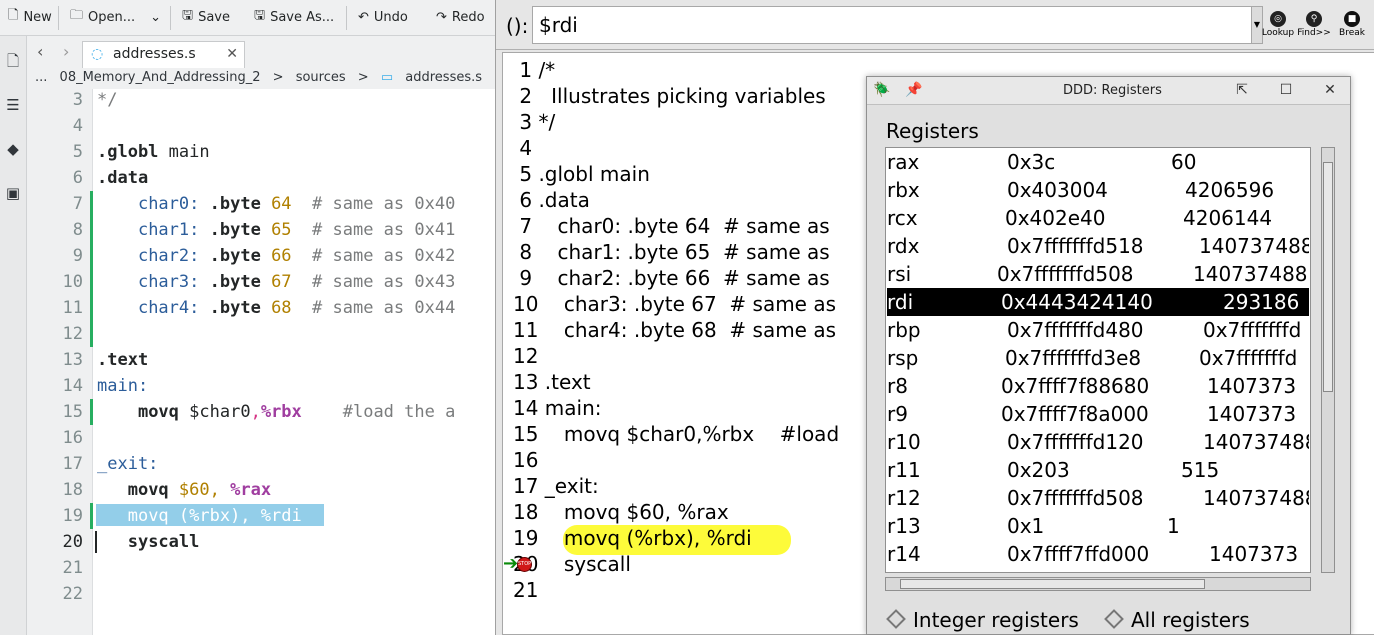  I want to click on line-number: 7, so click(77, 204).